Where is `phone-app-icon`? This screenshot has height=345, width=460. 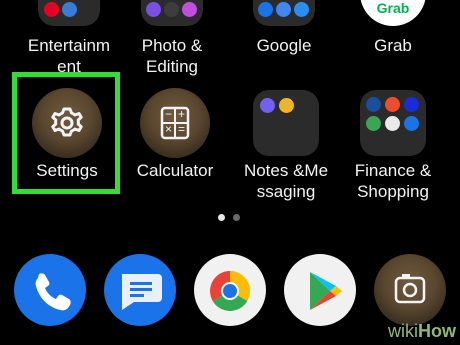 phone-app-icon is located at coordinates (50, 290).